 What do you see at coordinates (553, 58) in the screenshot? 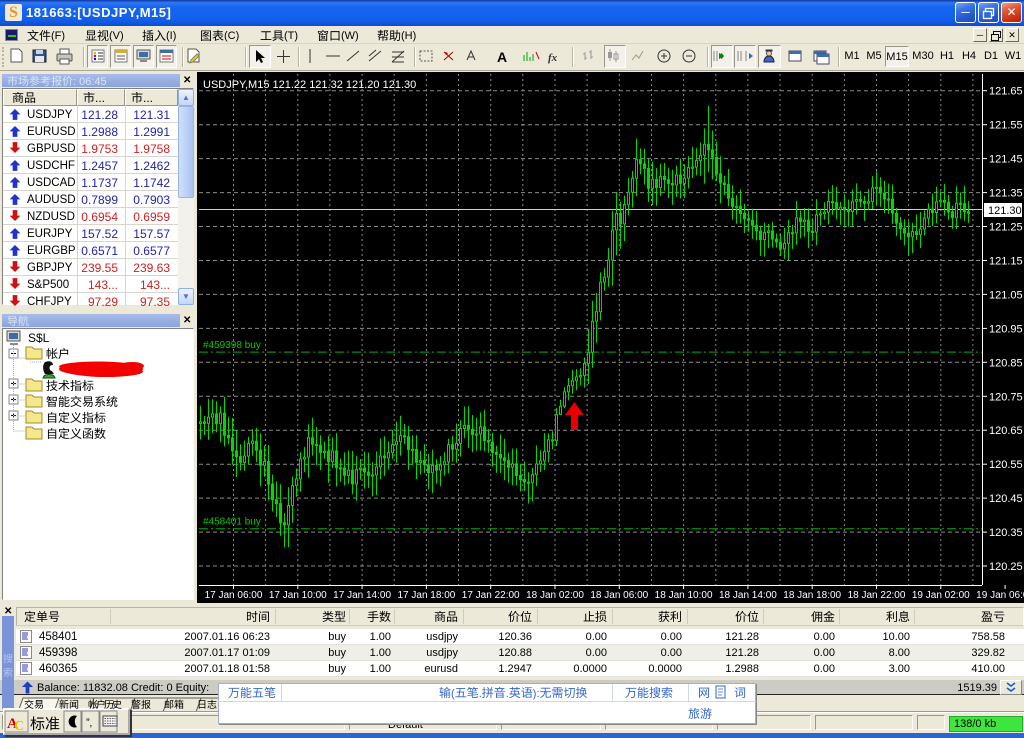
I see `svg-text: fx` at bounding box center [553, 58].